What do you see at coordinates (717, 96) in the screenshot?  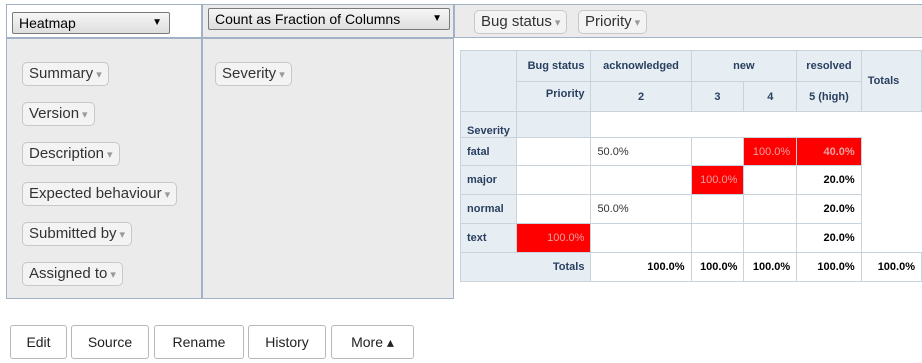 I see `col-header-priority: 3` at bounding box center [717, 96].